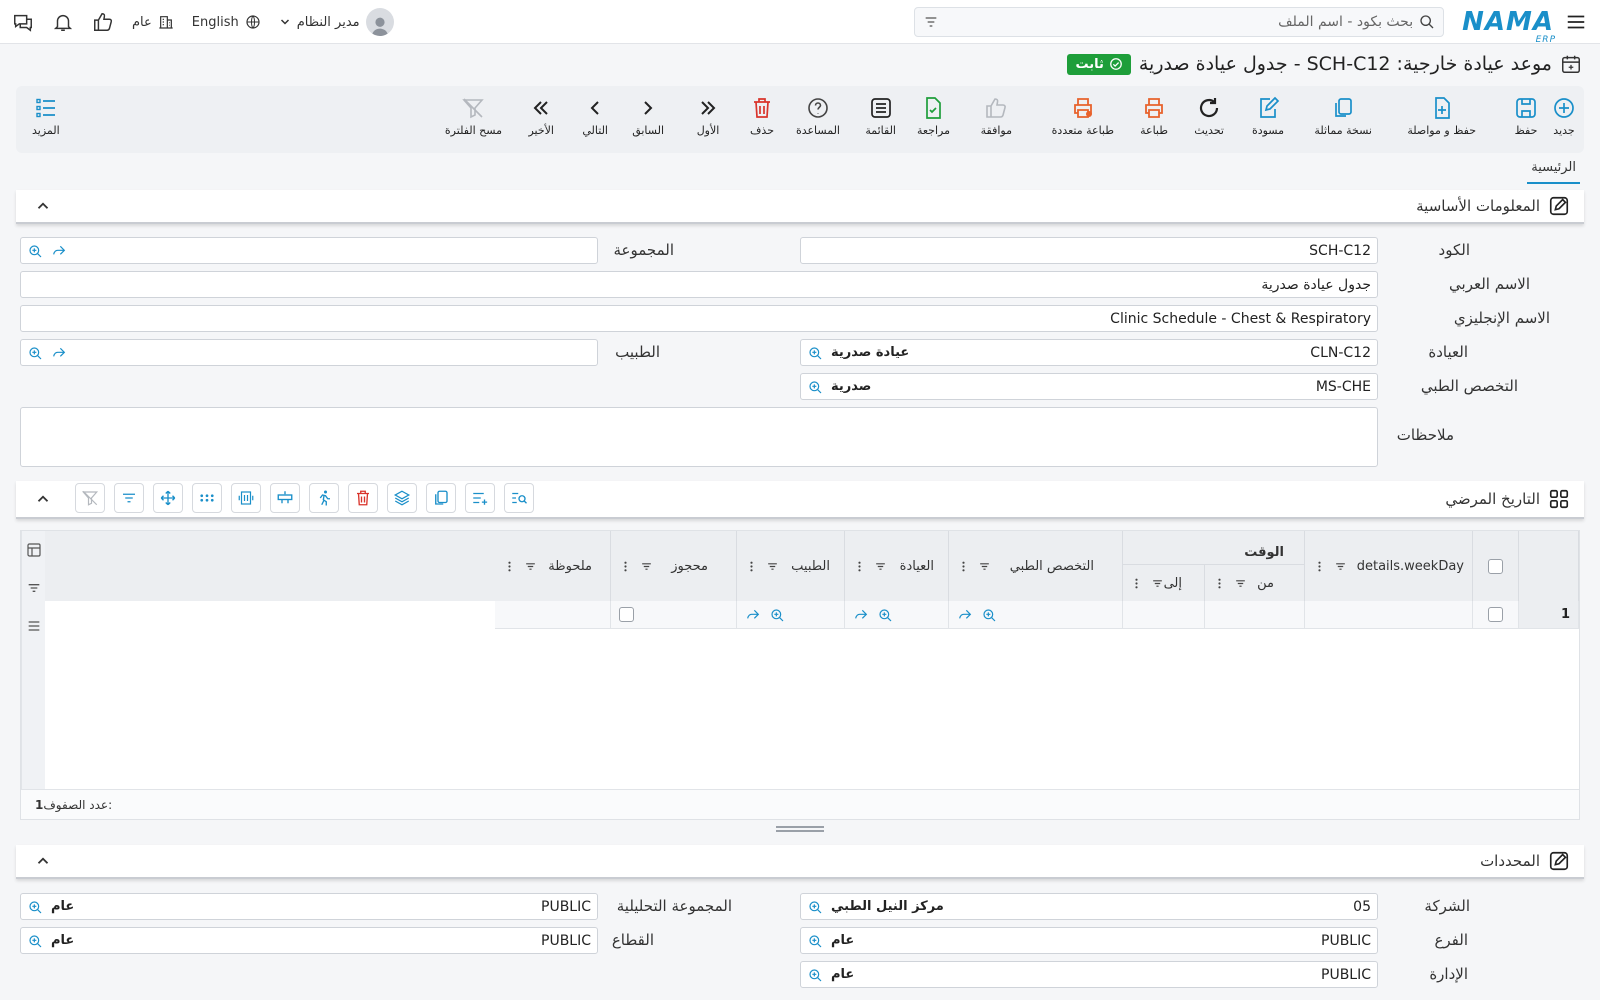 The width and height of the screenshot is (1600, 1000). What do you see at coordinates (23, 22) in the screenshot?
I see `messages-button` at bounding box center [23, 22].